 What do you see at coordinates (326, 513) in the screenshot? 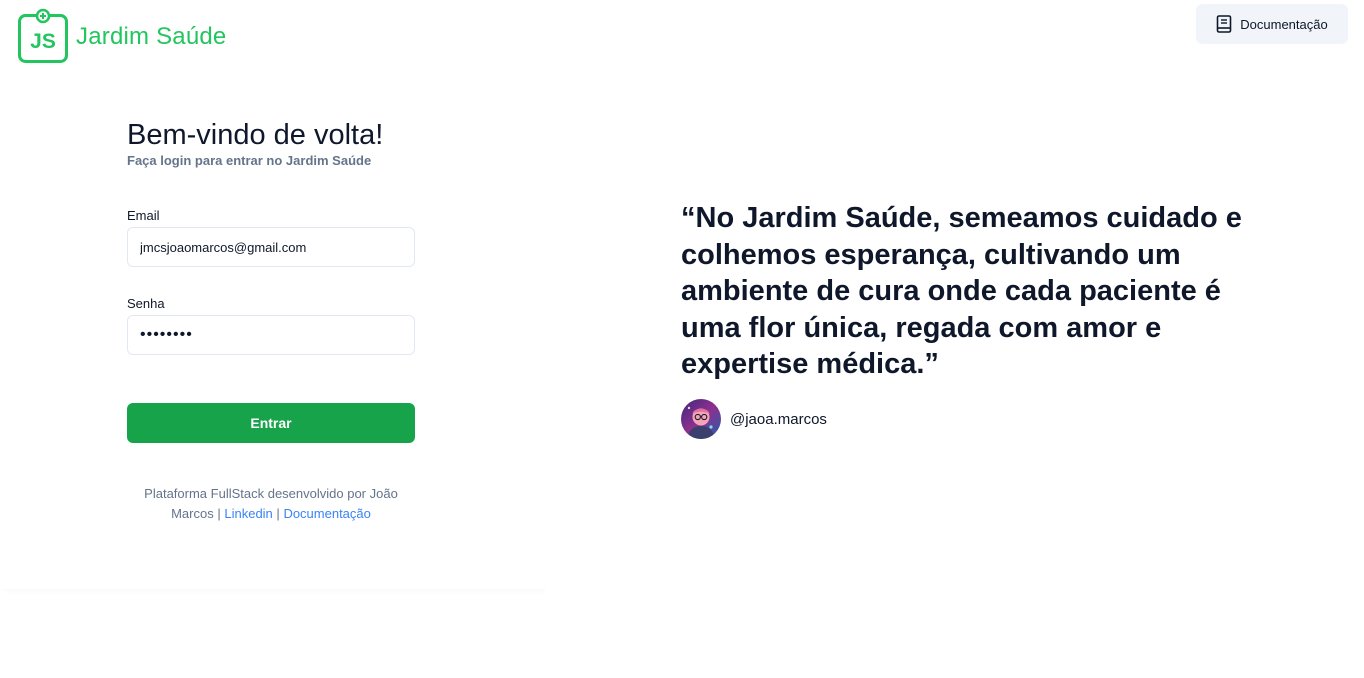
I see `documentation-link: Documentação` at bounding box center [326, 513].